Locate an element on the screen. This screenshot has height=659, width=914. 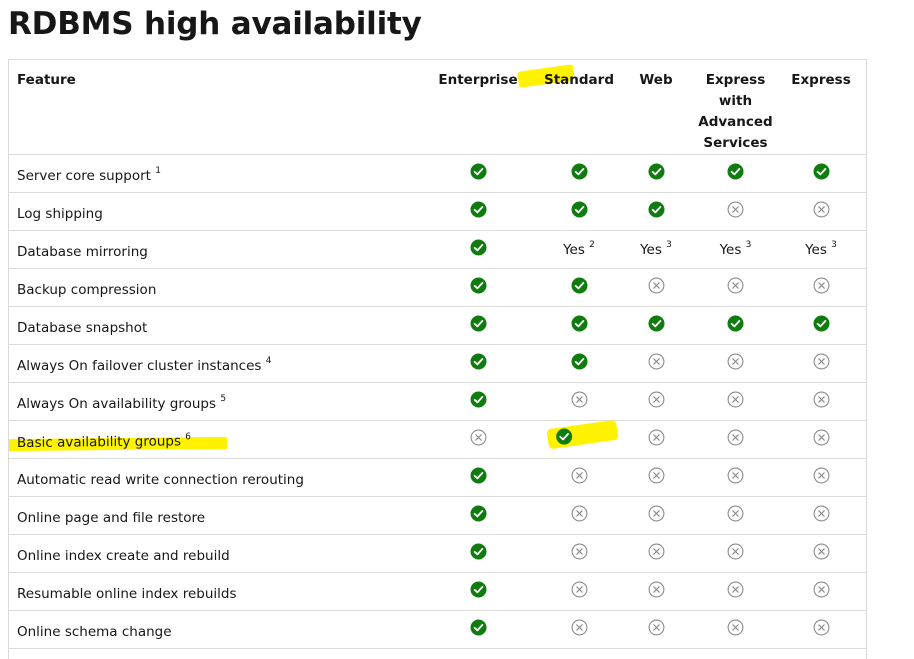
cell-express-advanced: Yes 3 is located at coordinates (735, 249).